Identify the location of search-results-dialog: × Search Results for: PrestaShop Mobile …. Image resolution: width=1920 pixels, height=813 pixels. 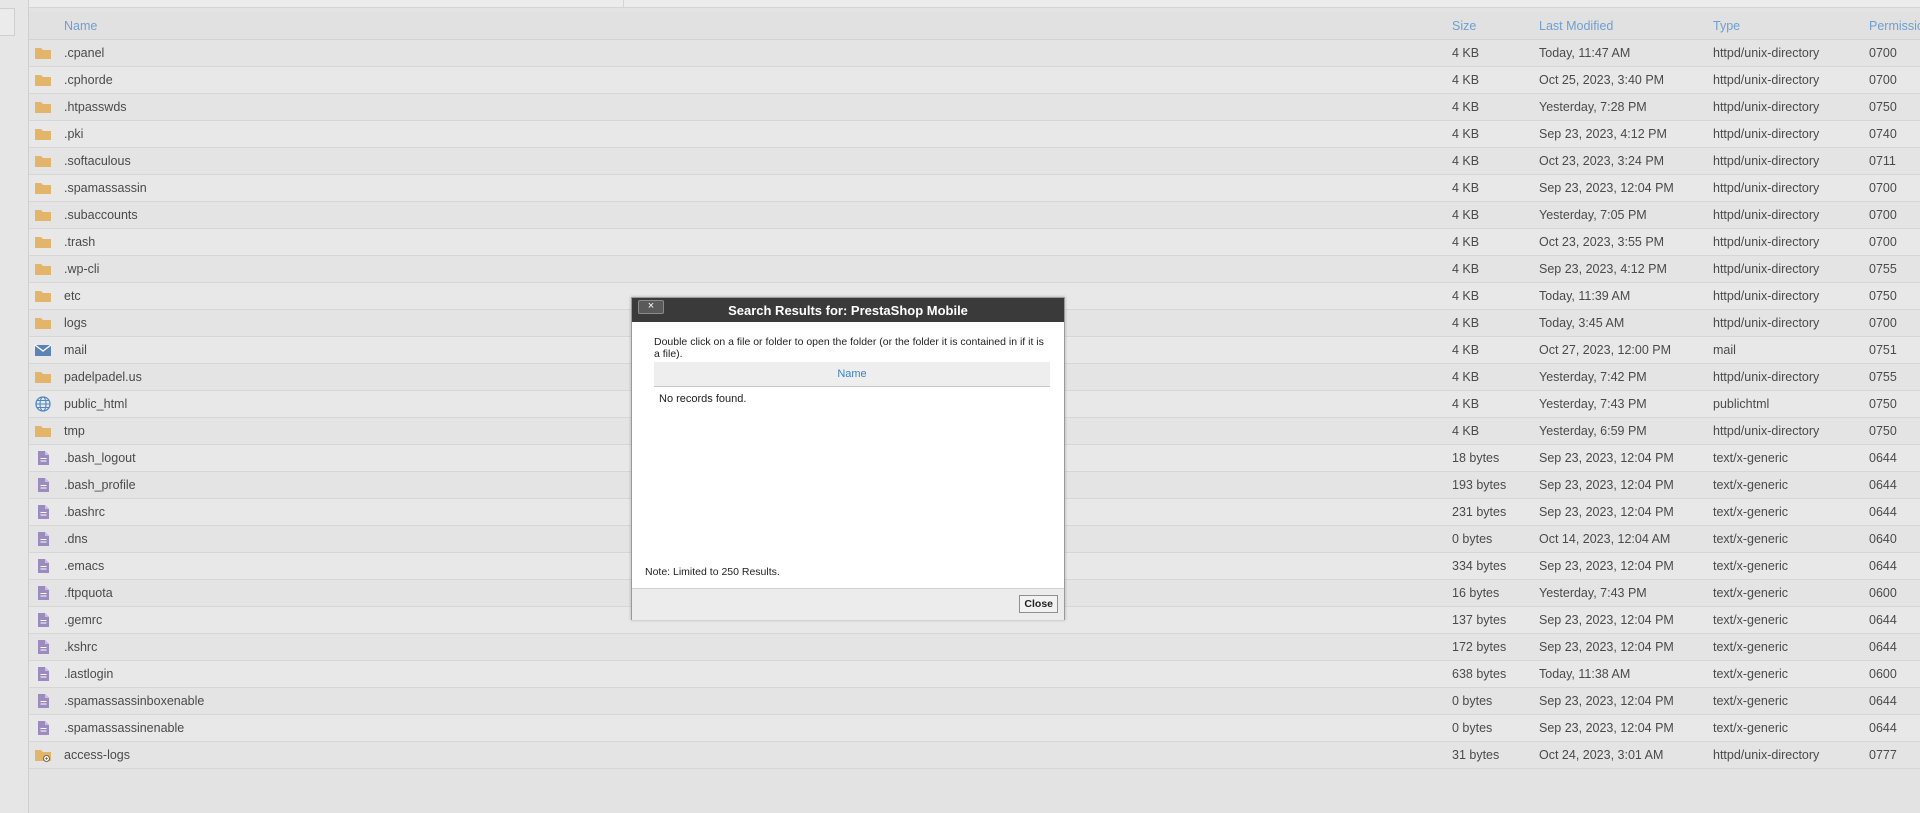
(848, 458).